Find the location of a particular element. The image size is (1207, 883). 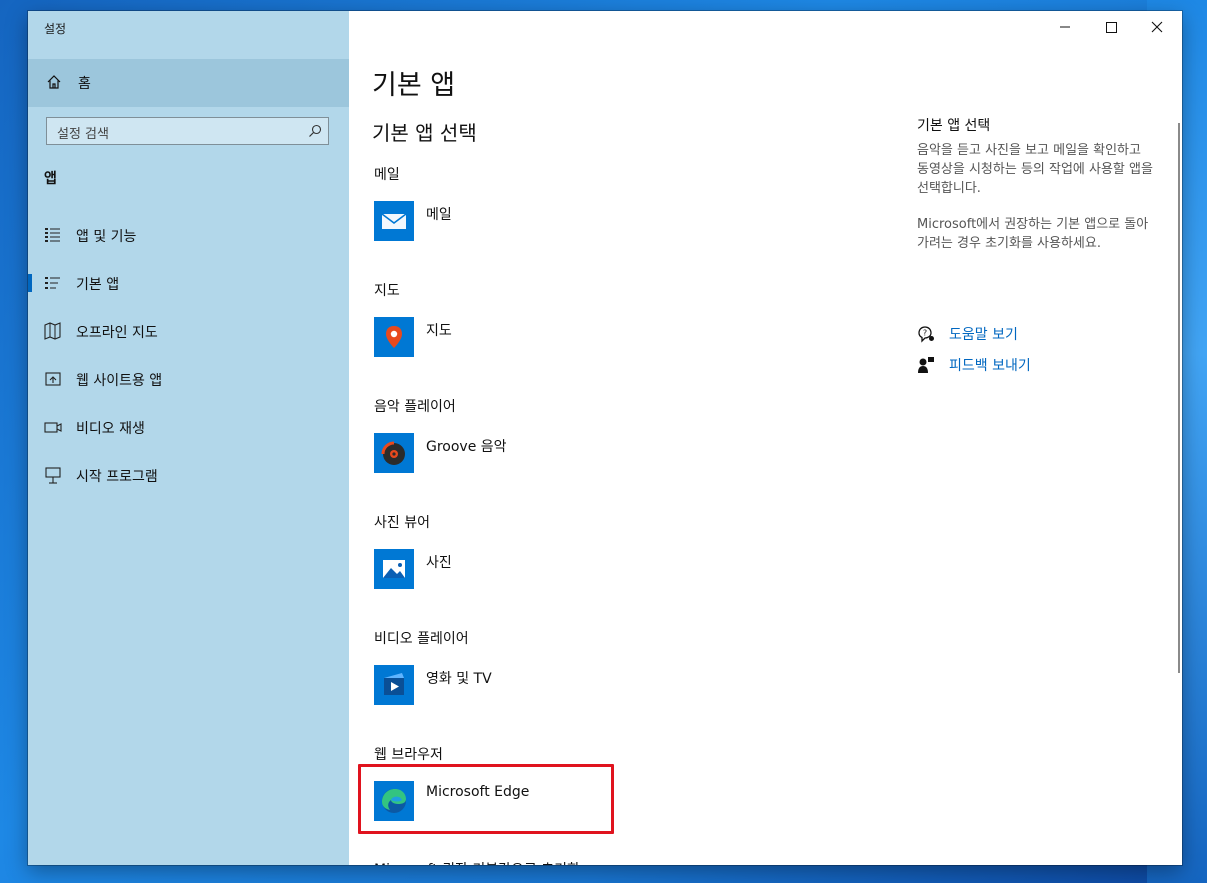

help-icon: ? is located at coordinates (926, 334).